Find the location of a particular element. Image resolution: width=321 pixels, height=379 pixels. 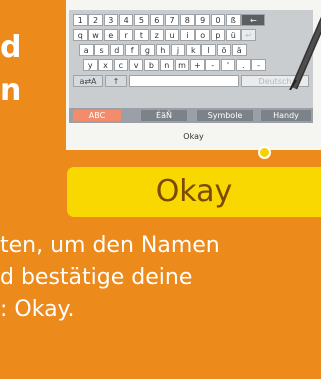

key-0-9: 0 is located at coordinates (218, 20).